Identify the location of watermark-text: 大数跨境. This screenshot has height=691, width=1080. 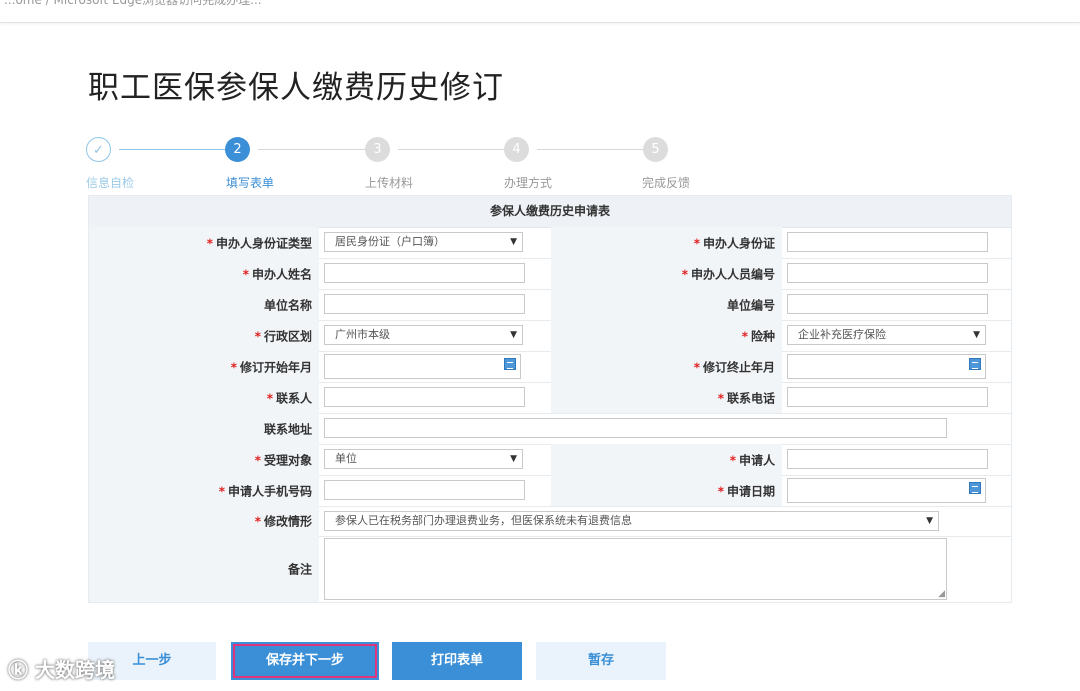
(74, 670).